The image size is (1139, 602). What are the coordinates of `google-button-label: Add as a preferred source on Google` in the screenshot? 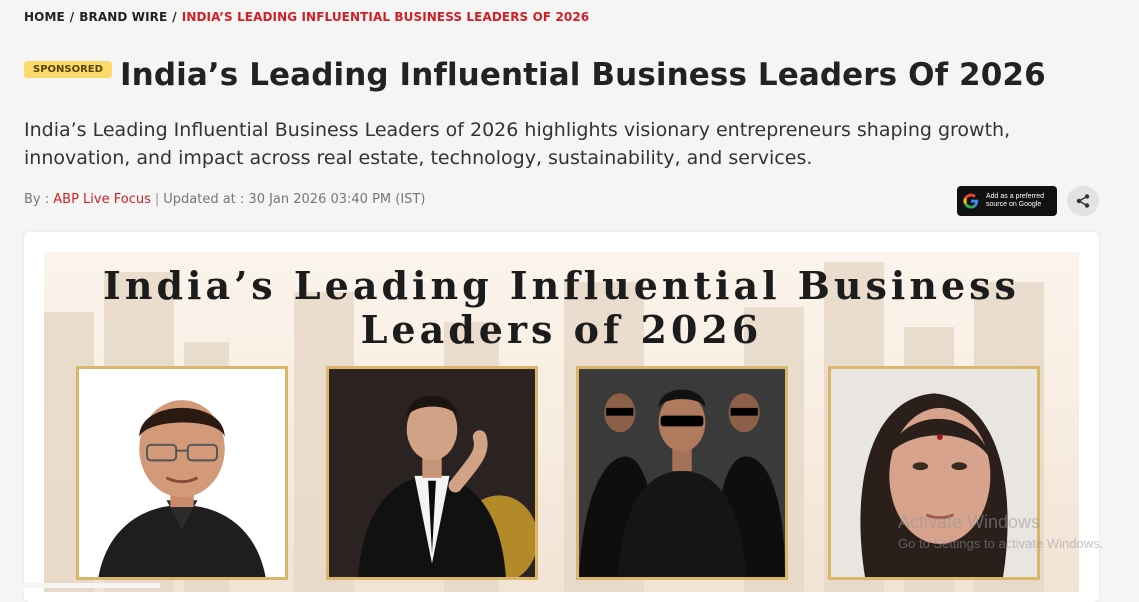 It's located at (1015, 201).